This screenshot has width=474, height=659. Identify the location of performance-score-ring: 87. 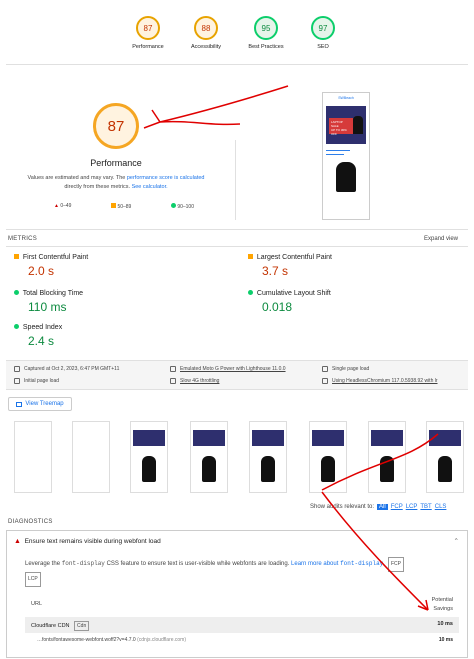
(148, 28).